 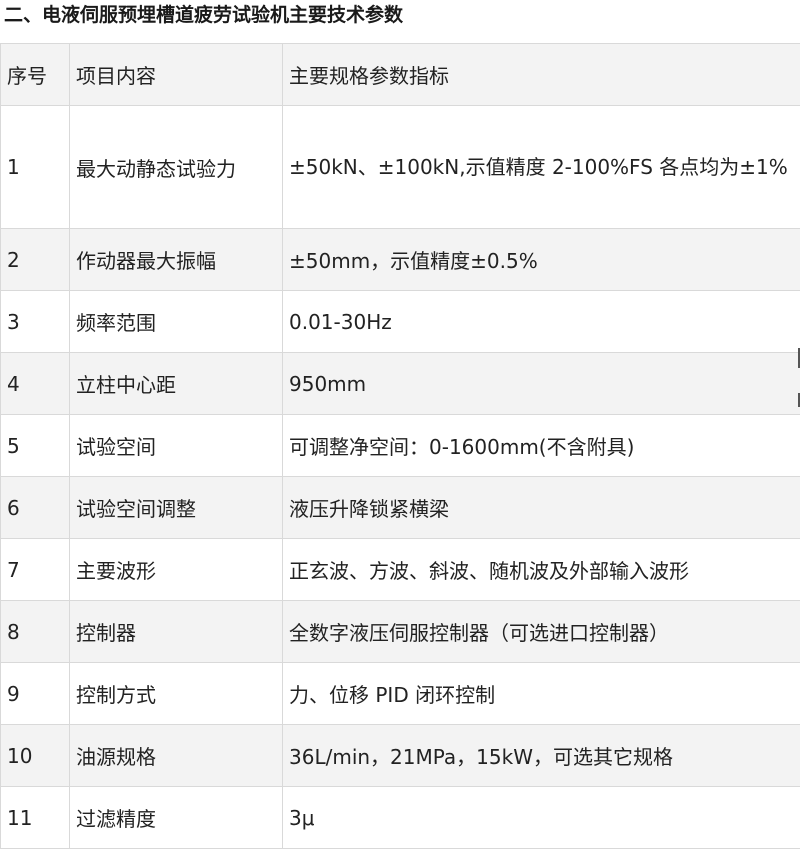 What do you see at coordinates (35, 260) in the screenshot?
I see `row-number: 2` at bounding box center [35, 260].